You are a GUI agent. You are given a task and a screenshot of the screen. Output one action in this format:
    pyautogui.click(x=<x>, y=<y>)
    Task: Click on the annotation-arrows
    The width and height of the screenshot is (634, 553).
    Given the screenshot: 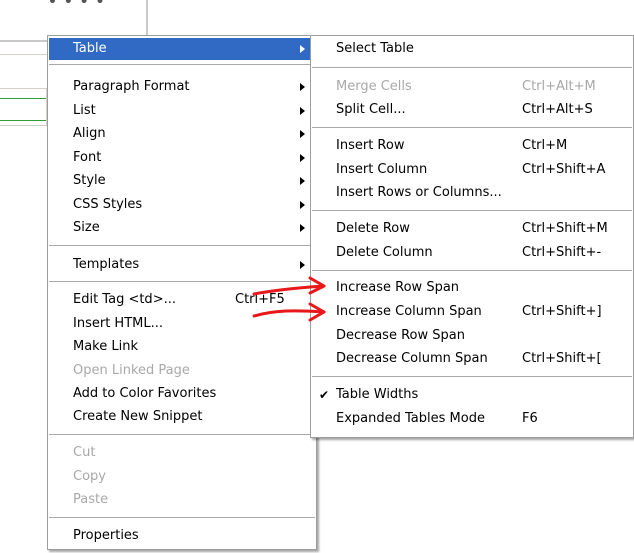 What is the action you would take?
    pyautogui.click(x=289, y=299)
    